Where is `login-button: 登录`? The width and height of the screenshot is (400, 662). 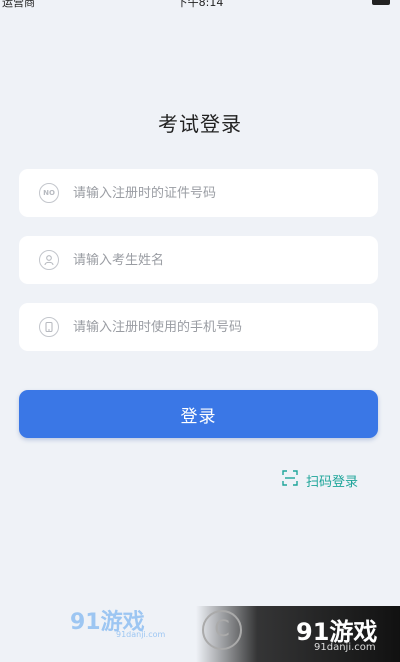 login-button: 登录 is located at coordinates (198, 414).